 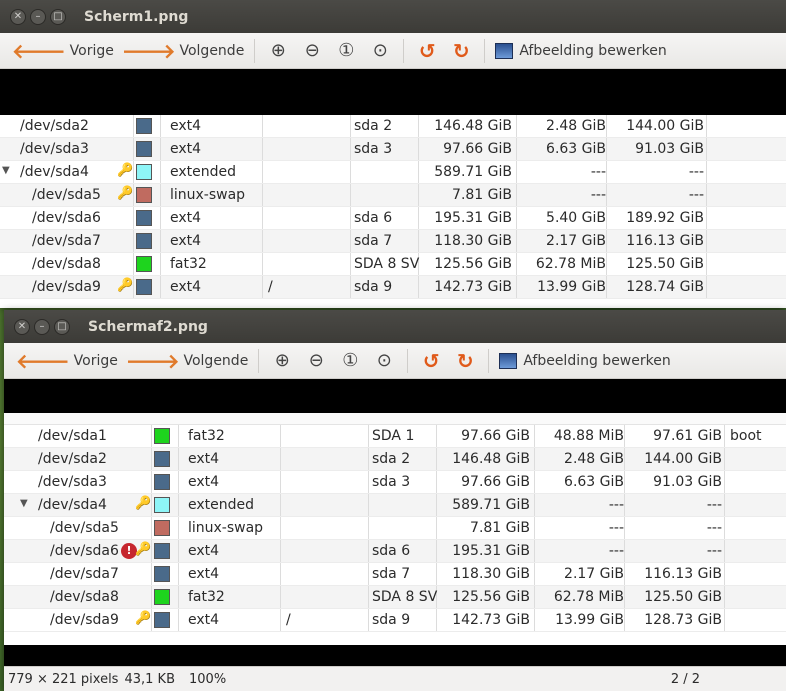 I want to click on partition-used: 62.78 MiB, so click(x=570, y=264).